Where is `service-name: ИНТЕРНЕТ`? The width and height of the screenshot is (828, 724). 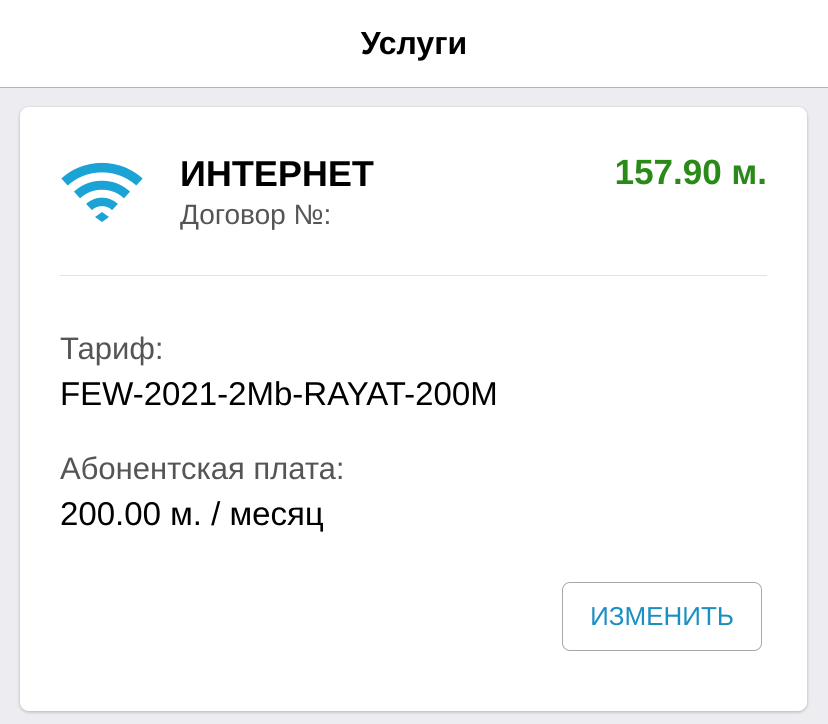 service-name: ИНТЕРНЕТ is located at coordinates (277, 174).